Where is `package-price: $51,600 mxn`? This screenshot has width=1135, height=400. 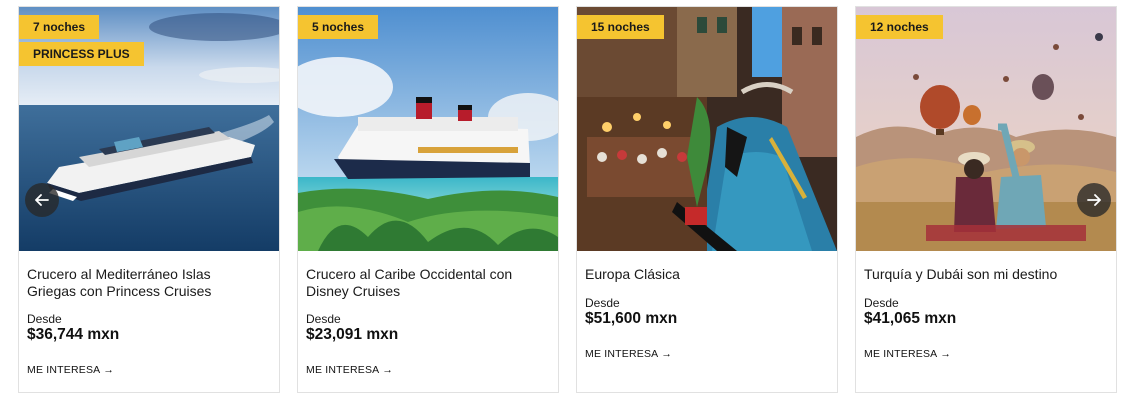
package-price: $51,600 mxn is located at coordinates (631, 318).